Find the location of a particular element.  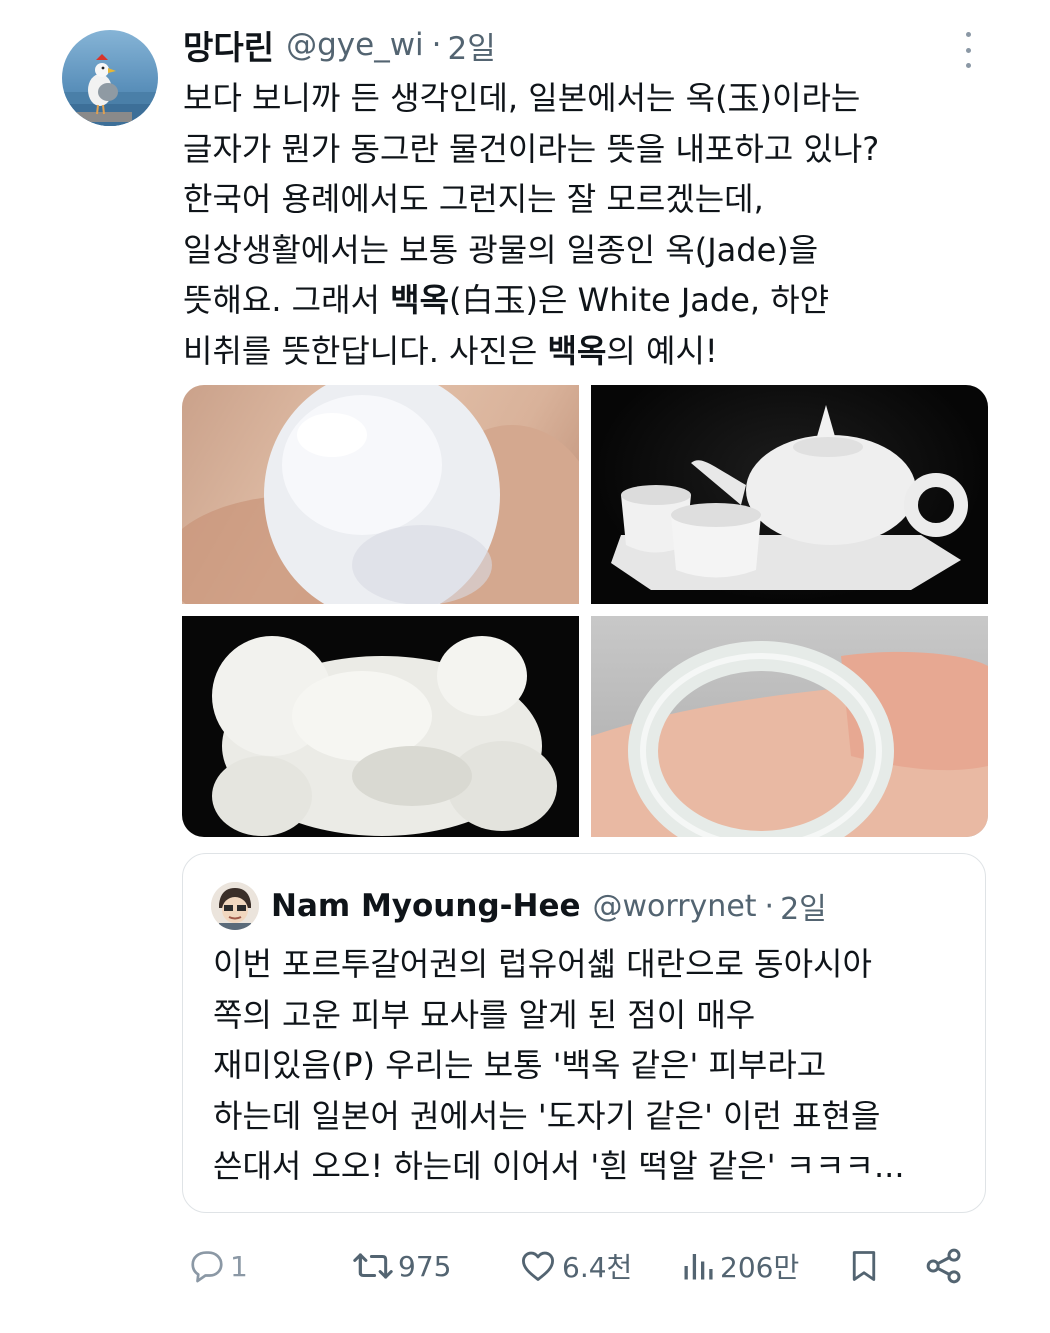

tweet-header: 망다린 @gye_wi · 2일 is located at coordinates (339, 45).